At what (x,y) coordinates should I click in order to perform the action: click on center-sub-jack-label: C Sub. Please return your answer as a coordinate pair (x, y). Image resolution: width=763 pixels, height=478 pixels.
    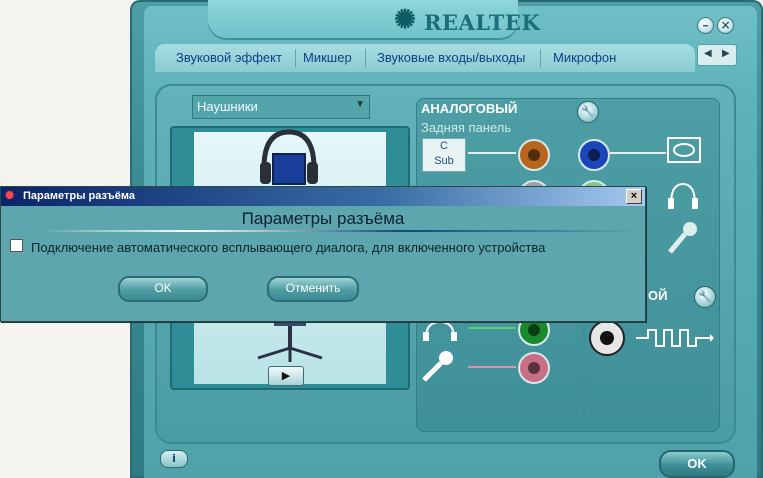
    Looking at the image, I should click on (444, 155).